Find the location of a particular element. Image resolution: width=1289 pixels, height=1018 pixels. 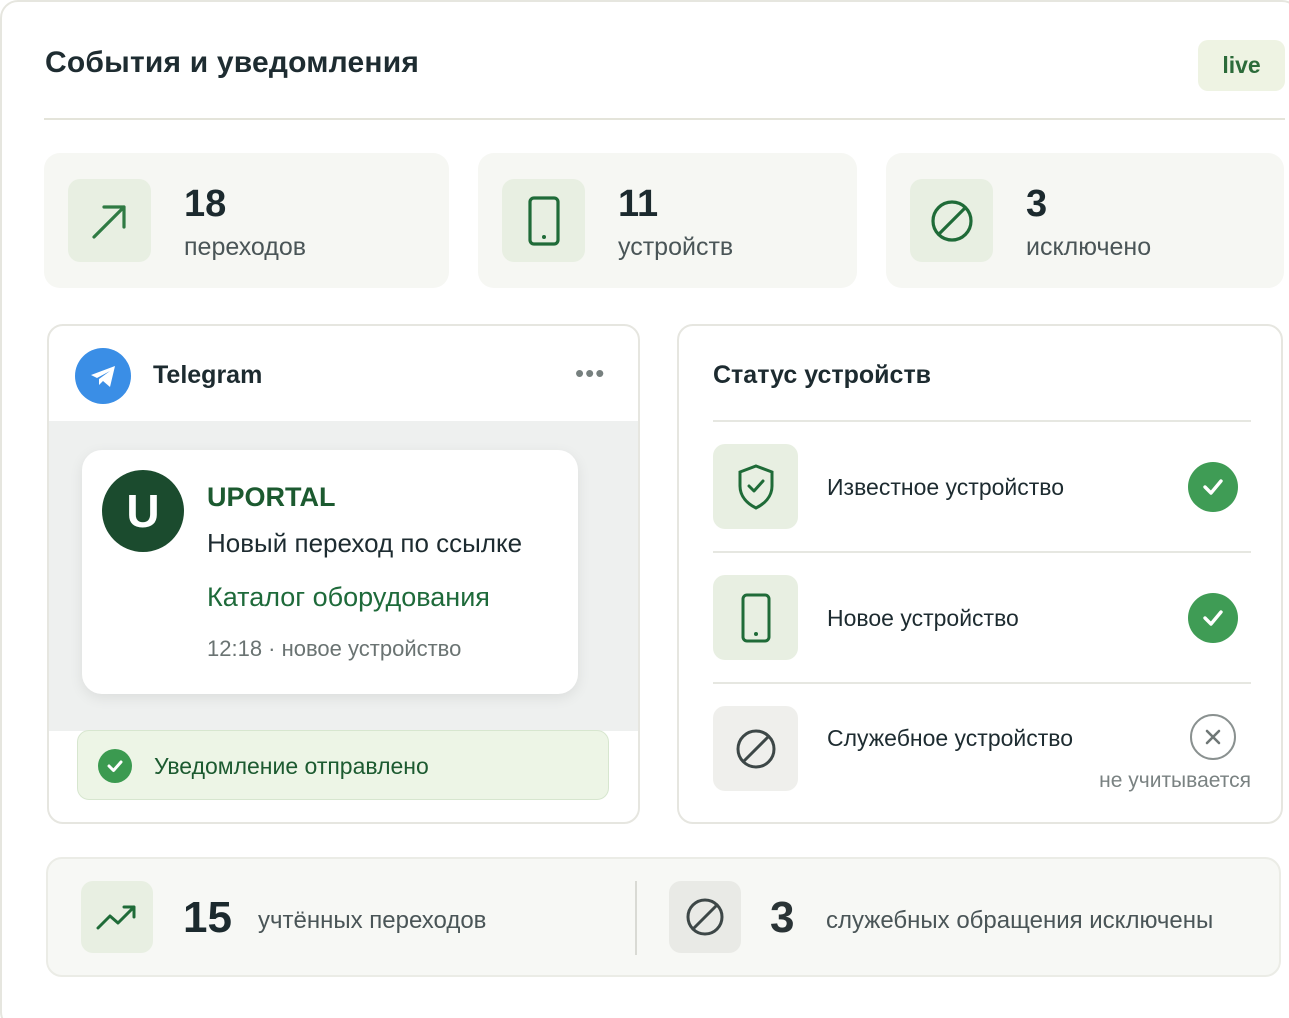

notification-sent-status: Уведомление отправлено is located at coordinates (343, 765).